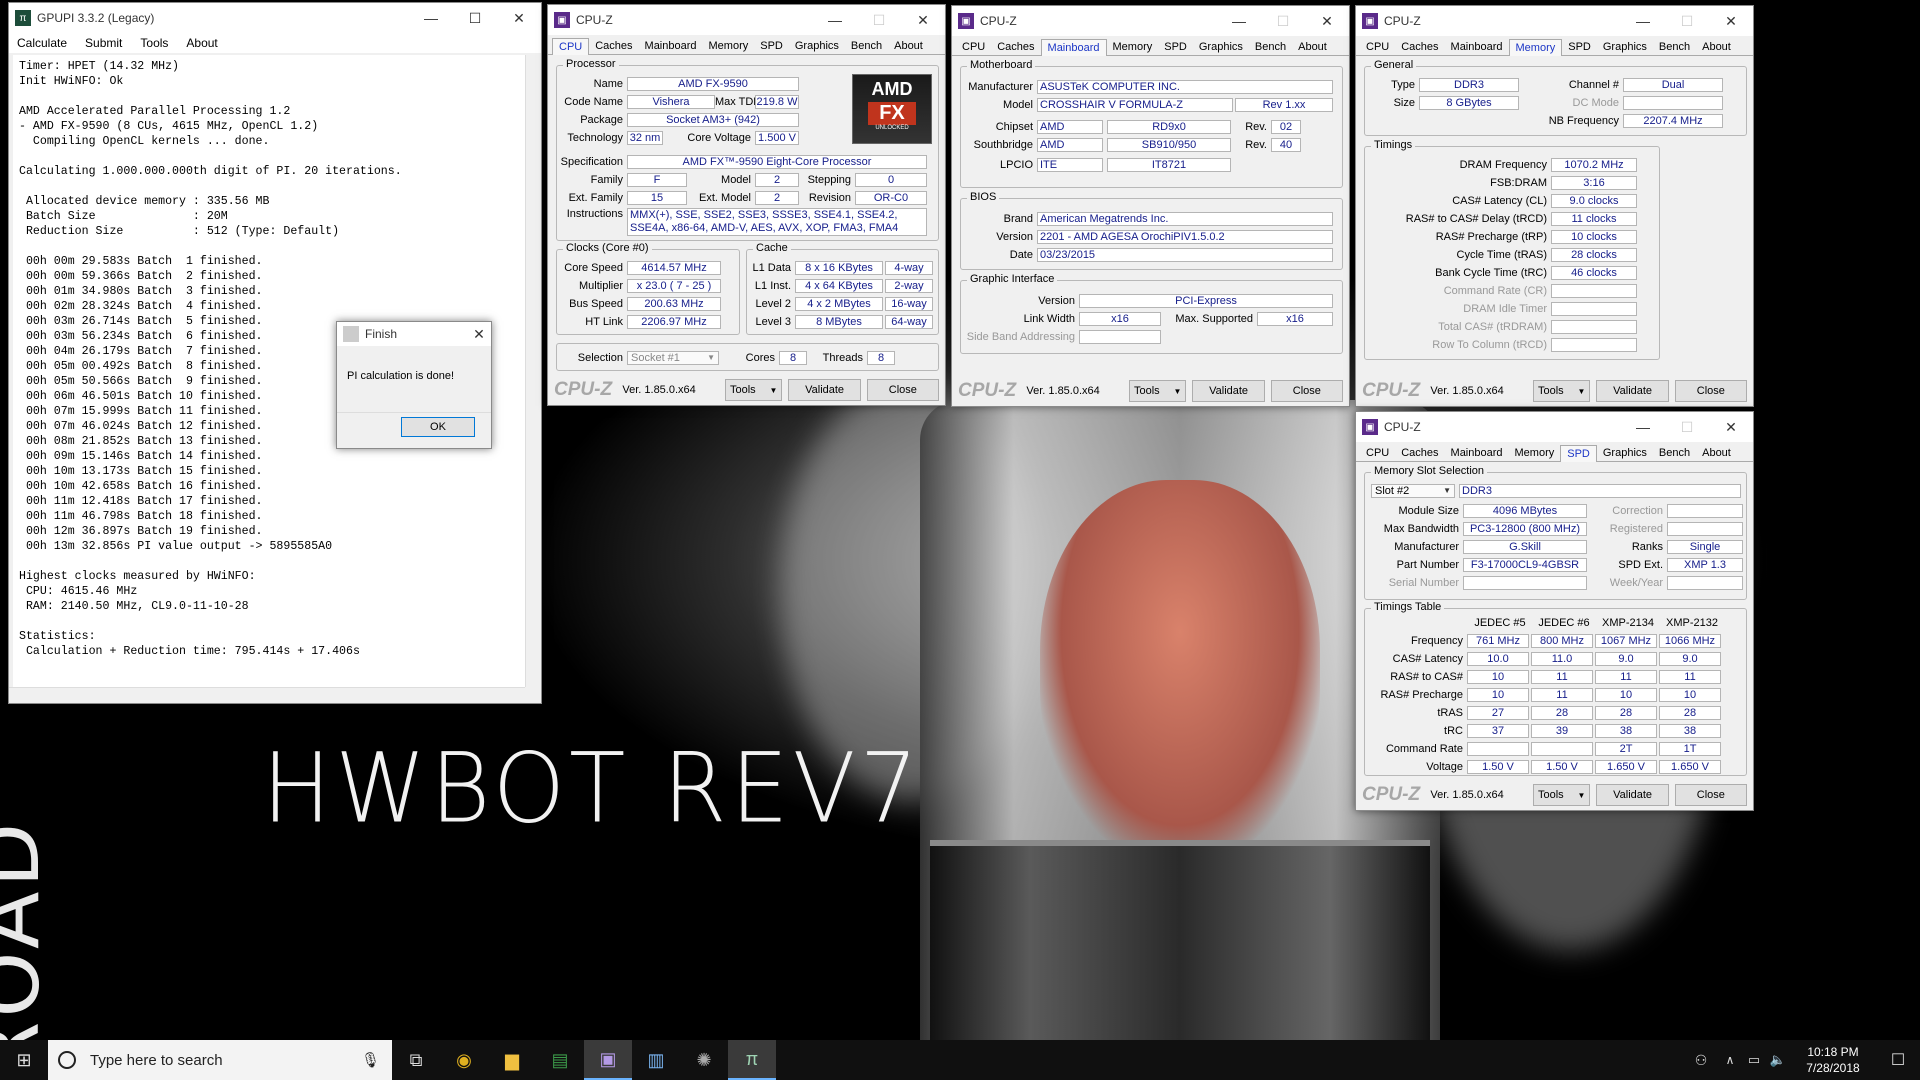 The image size is (1920, 1080). What do you see at coordinates (416, 1060) in the screenshot?
I see `task-view-icon: ⧉` at bounding box center [416, 1060].